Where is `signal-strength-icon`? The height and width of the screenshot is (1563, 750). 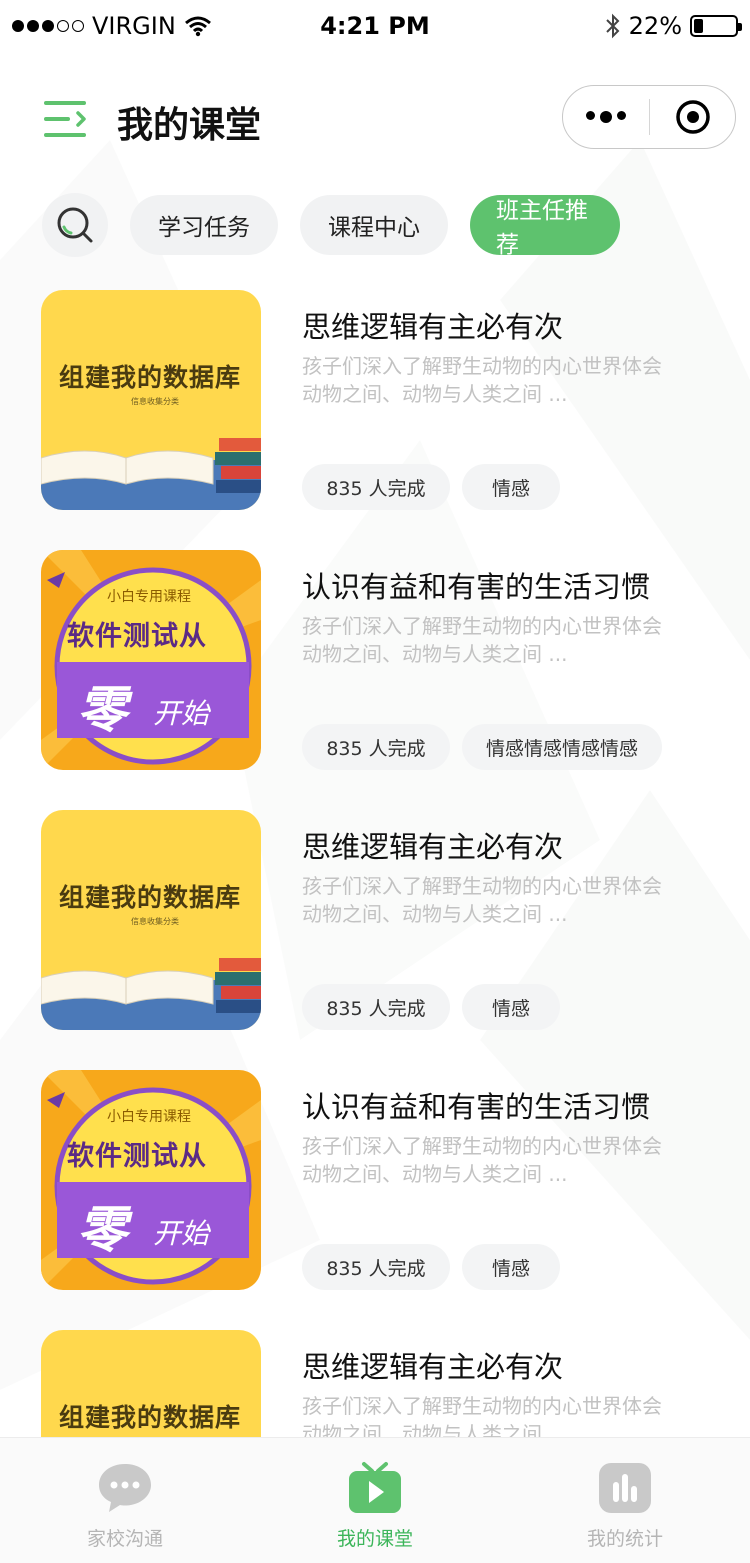
signal-strength-icon is located at coordinates (48, 26).